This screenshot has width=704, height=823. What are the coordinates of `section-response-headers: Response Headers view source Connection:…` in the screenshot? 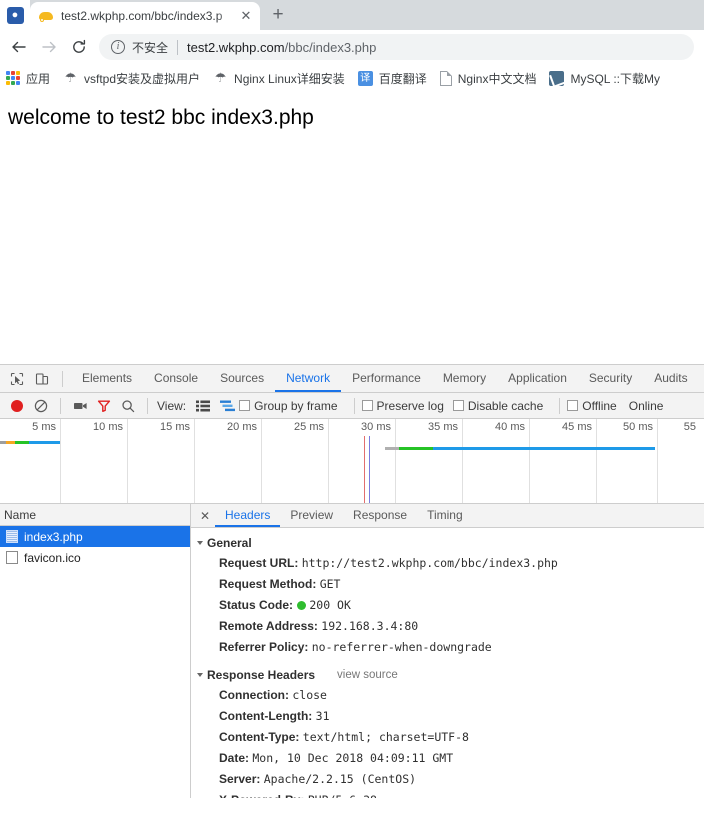 It's located at (447, 732).